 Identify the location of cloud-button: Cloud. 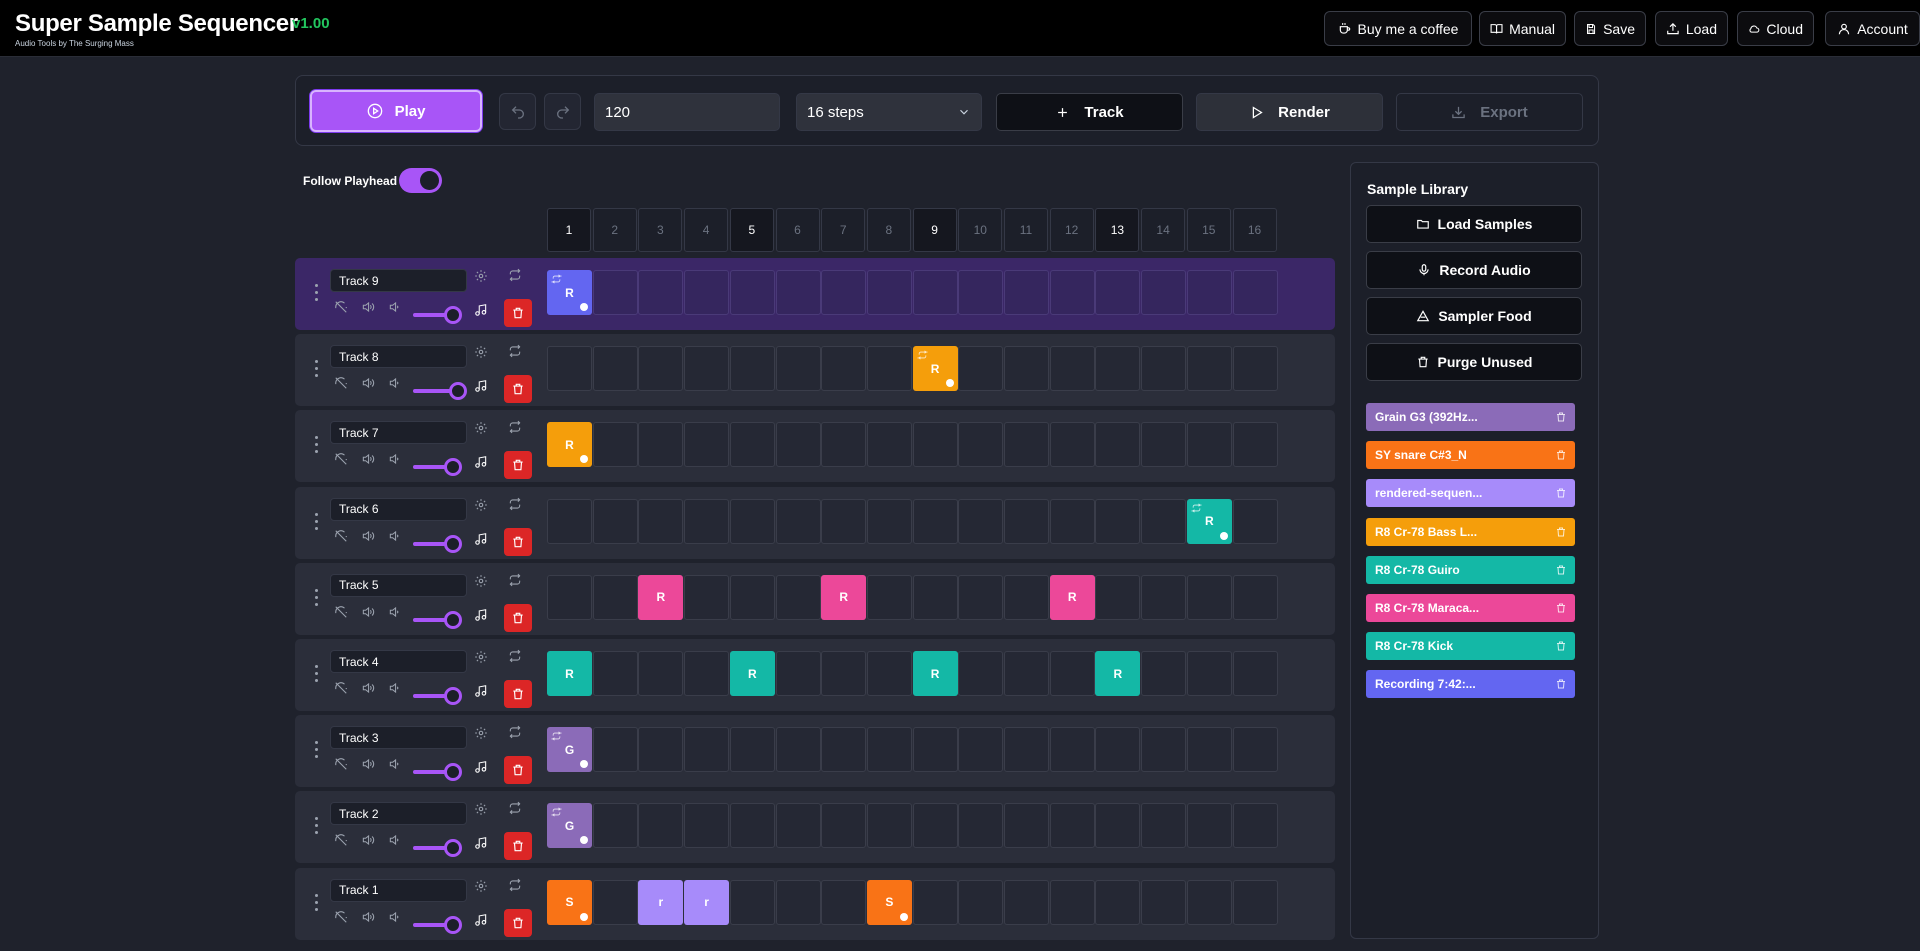
(1775, 28).